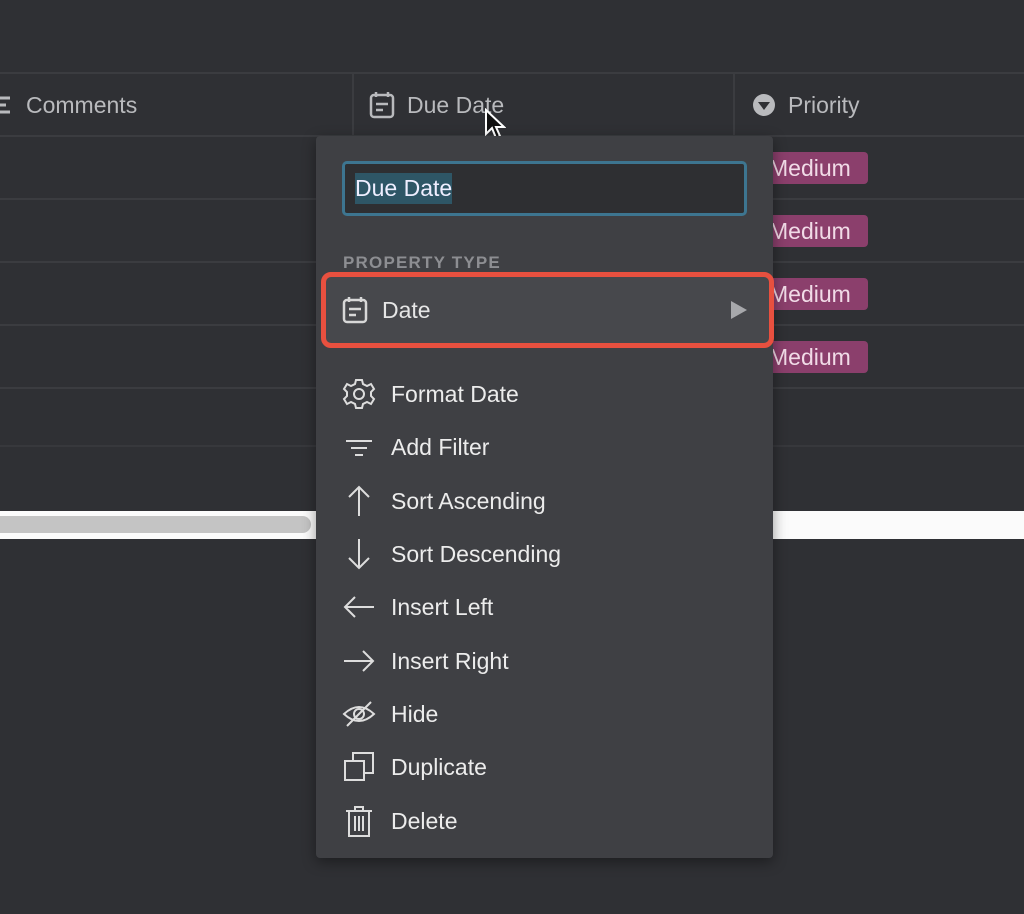 The height and width of the screenshot is (914, 1024). What do you see at coordinates (544, 188) in the screenshot?
I see `property-name-input: Due Date` at bounding box center [544, 188].